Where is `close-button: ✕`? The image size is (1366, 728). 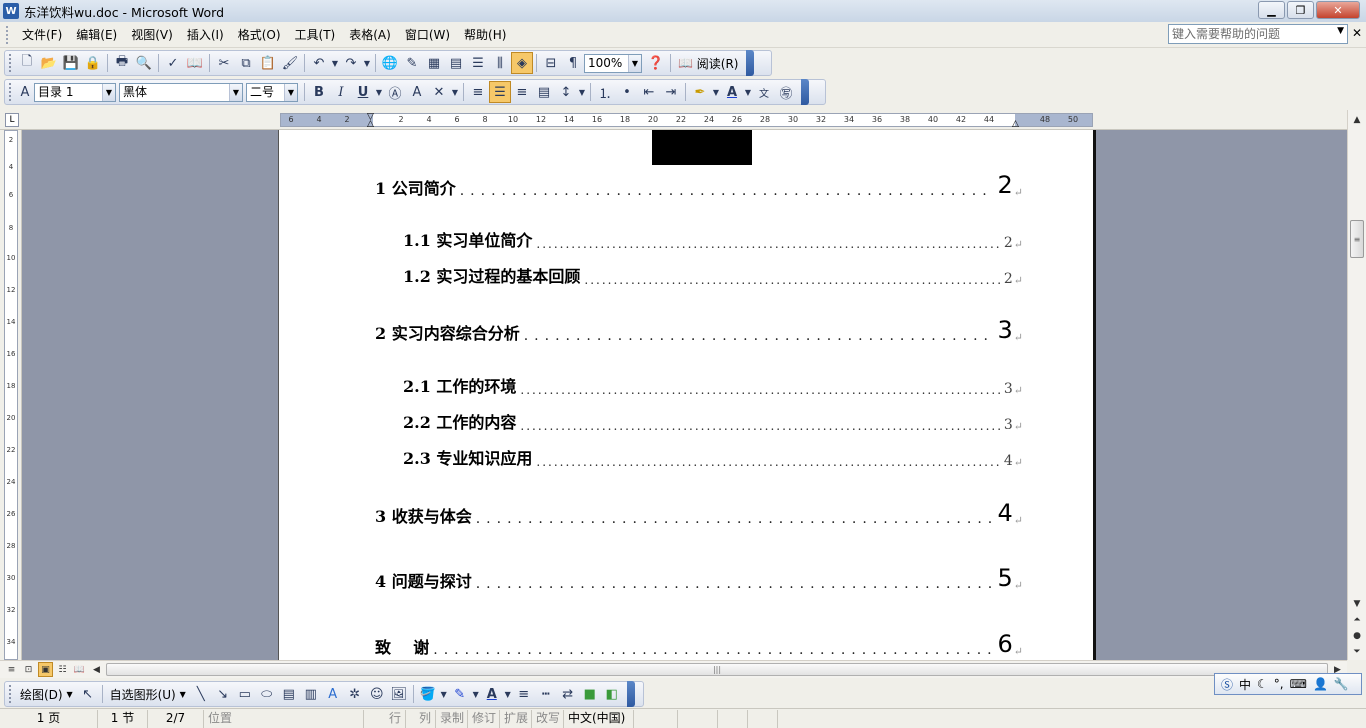
close-button: ✕ is located at coordinates (1338, 10).